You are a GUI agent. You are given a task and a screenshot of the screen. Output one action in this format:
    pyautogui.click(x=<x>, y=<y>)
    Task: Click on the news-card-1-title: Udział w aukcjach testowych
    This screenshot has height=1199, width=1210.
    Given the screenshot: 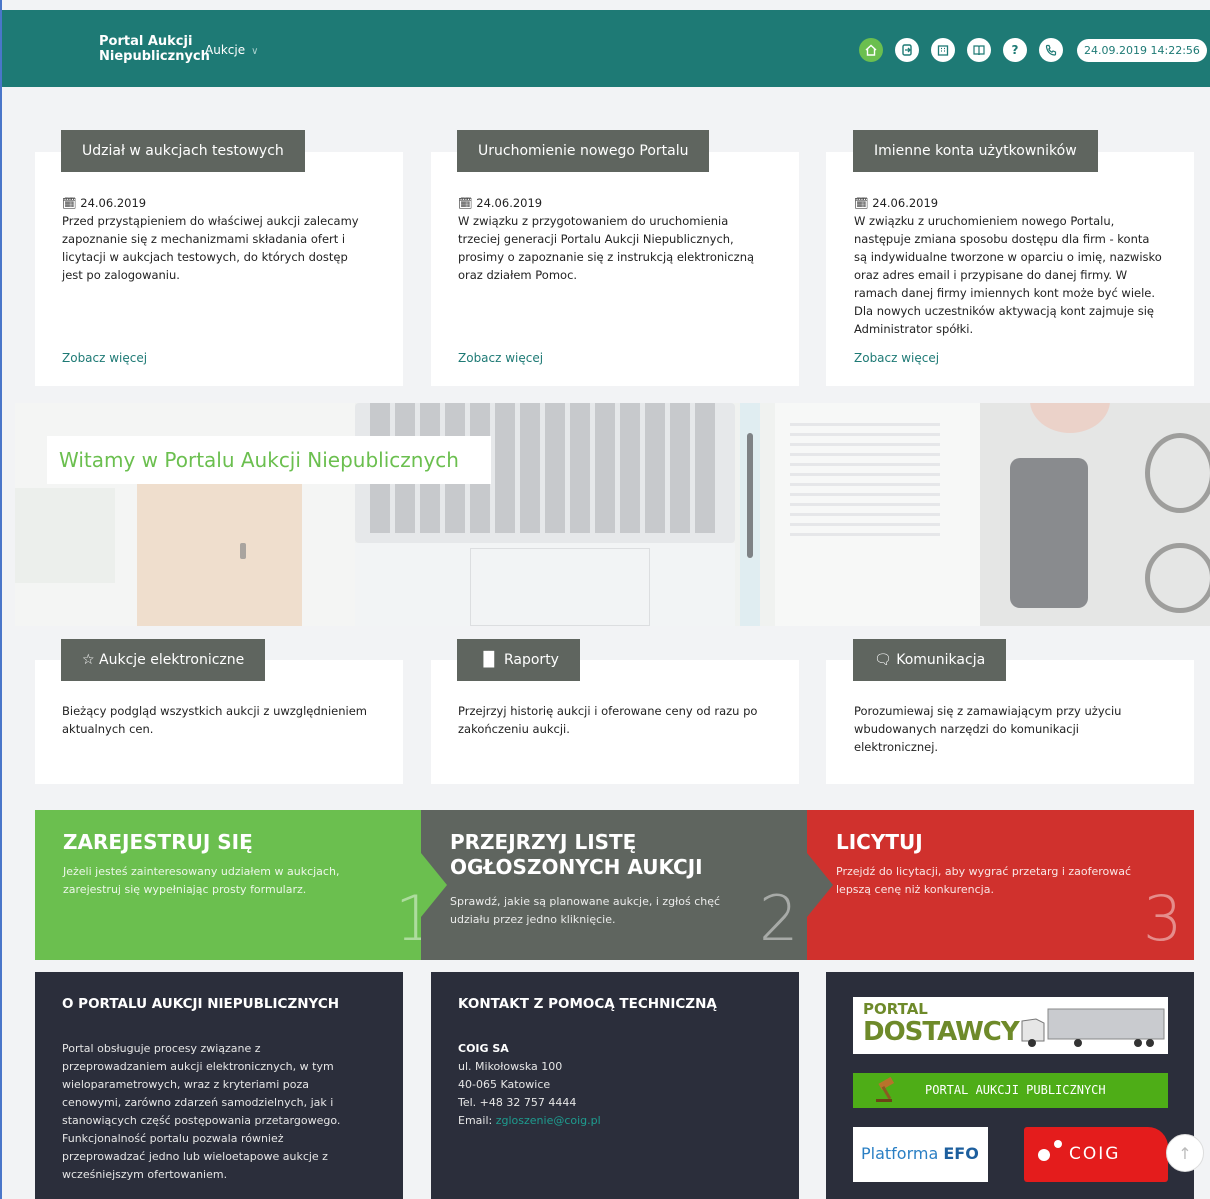 What is the action you would take?
    pyautogui.click(x=183, y=151)
    